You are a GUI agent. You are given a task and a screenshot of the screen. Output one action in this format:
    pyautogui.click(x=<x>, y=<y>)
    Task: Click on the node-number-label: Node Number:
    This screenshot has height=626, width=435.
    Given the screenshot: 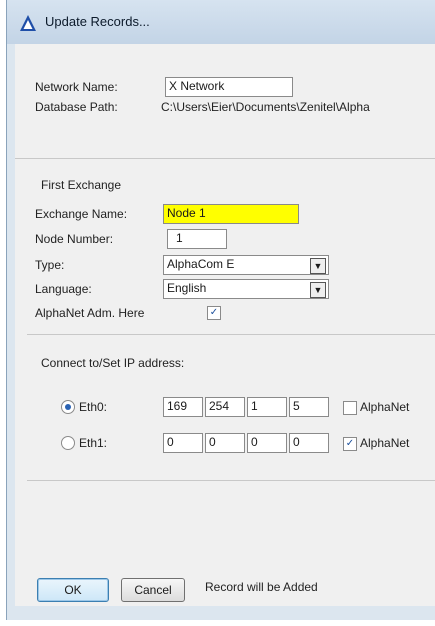 What is the action you would take?
    pyautogui.click(x=74, y=239)
    